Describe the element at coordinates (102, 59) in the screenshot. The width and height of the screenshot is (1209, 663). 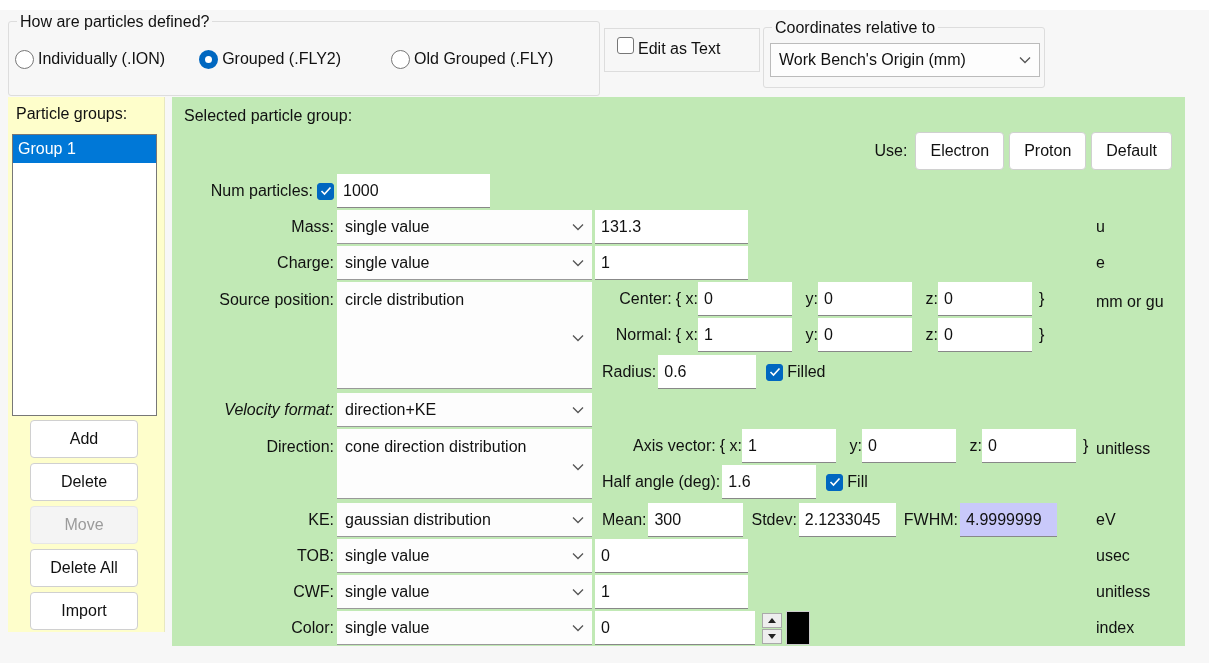
I see `radio-label: Individually (.ION)` at that location.